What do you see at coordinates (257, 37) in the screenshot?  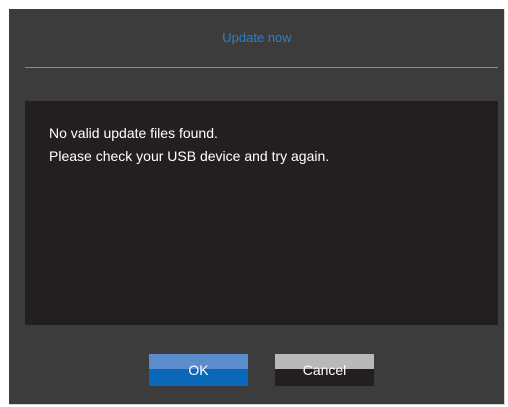 I see `dialog-title: Update now` at bounding box center [257, 37].